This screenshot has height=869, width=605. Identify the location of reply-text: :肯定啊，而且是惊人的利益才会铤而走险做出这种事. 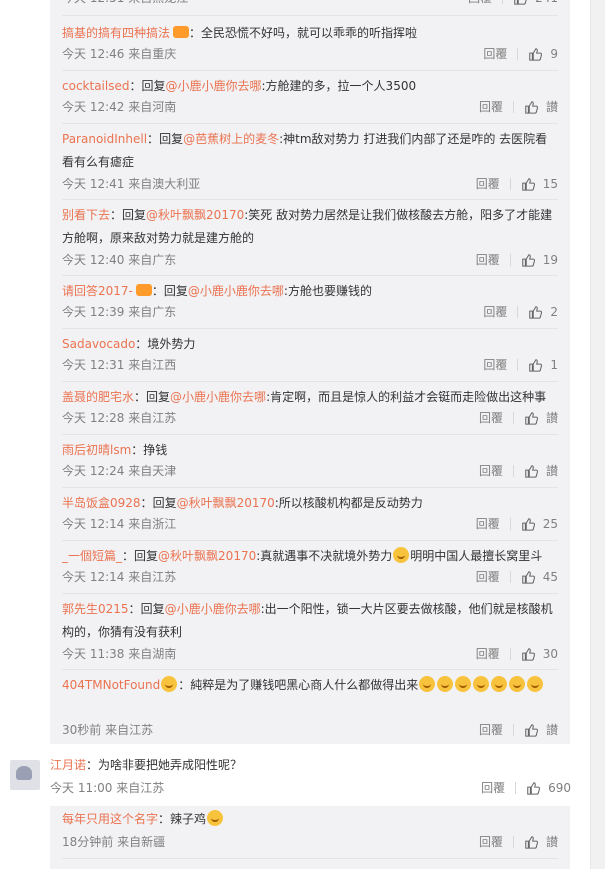
(406, 397).